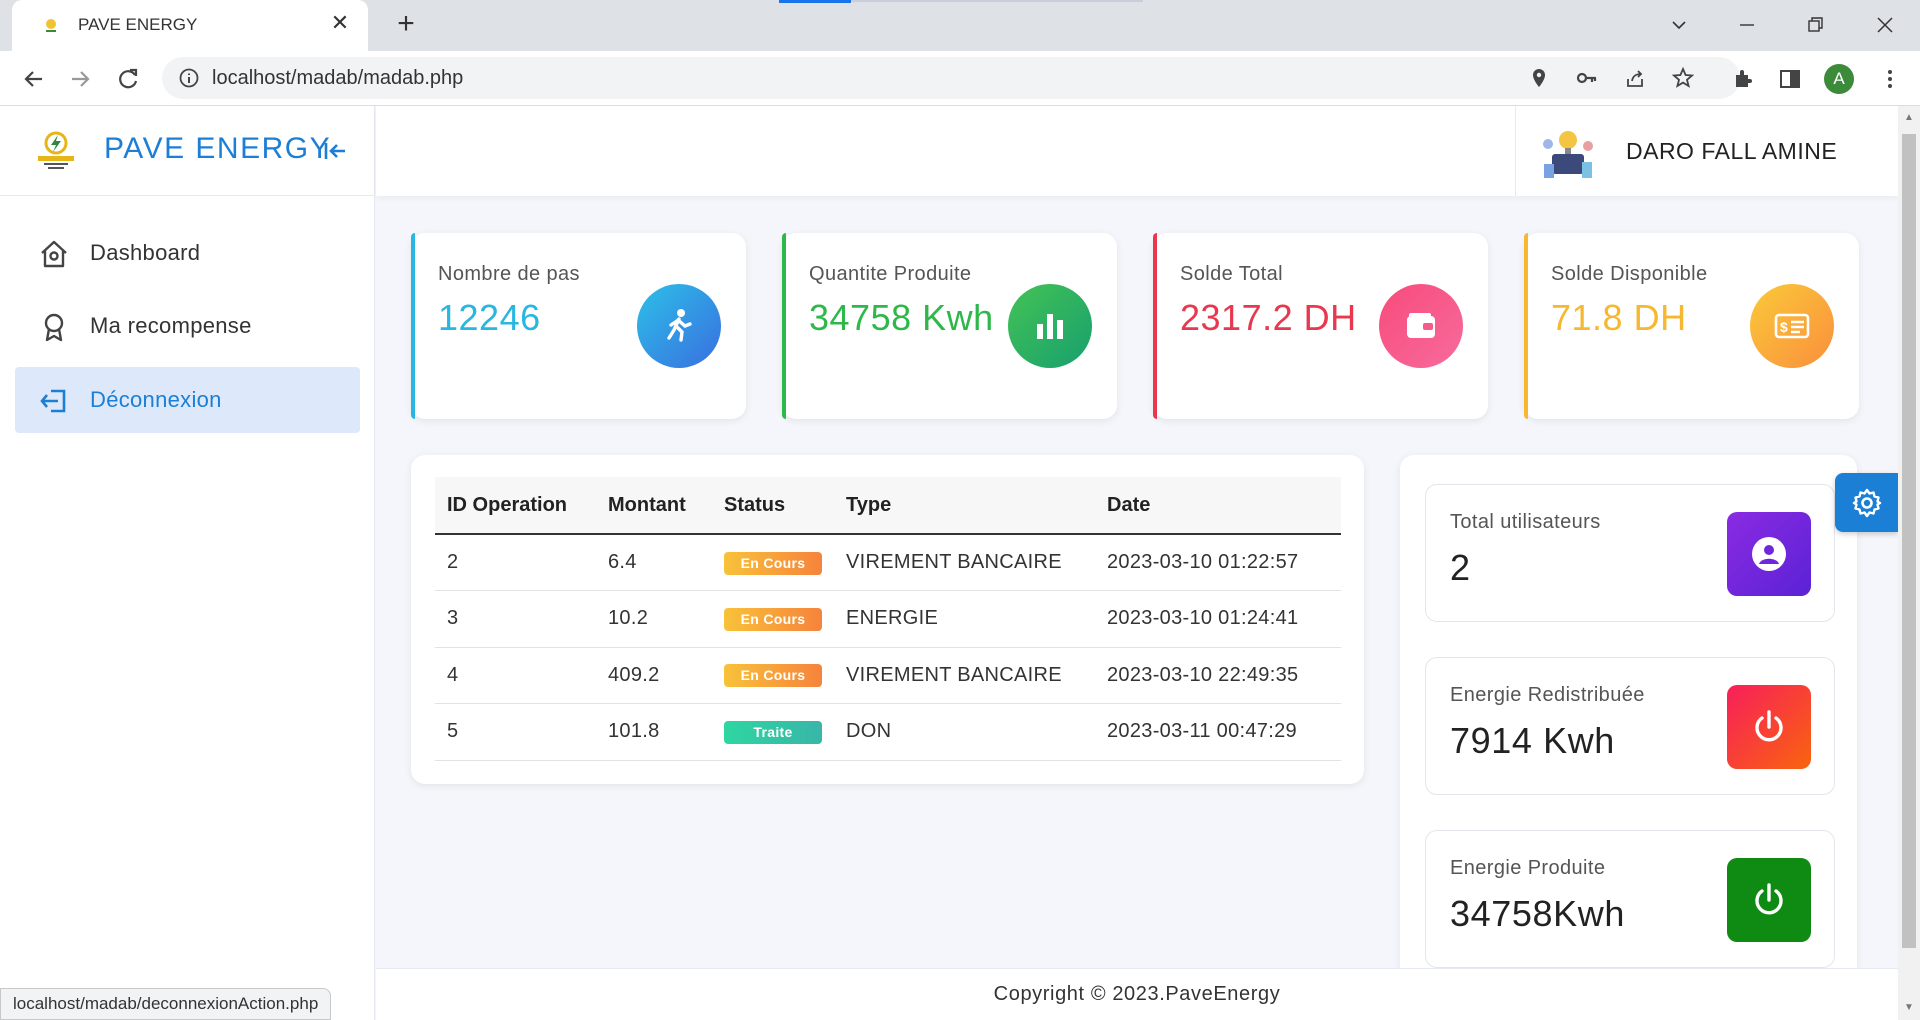 This screenshot has height=1020, width=1920. I want to click on brand-header: PAVE ENERGY, so click(187, 151).